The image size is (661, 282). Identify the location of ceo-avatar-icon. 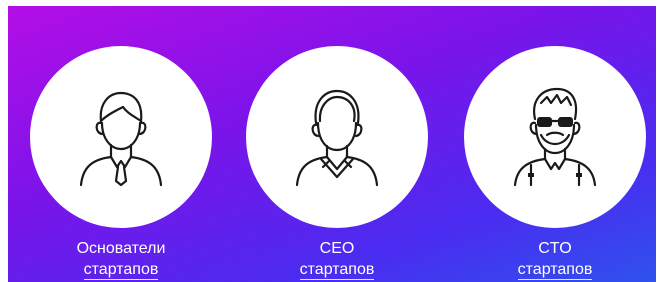
(337, 138).